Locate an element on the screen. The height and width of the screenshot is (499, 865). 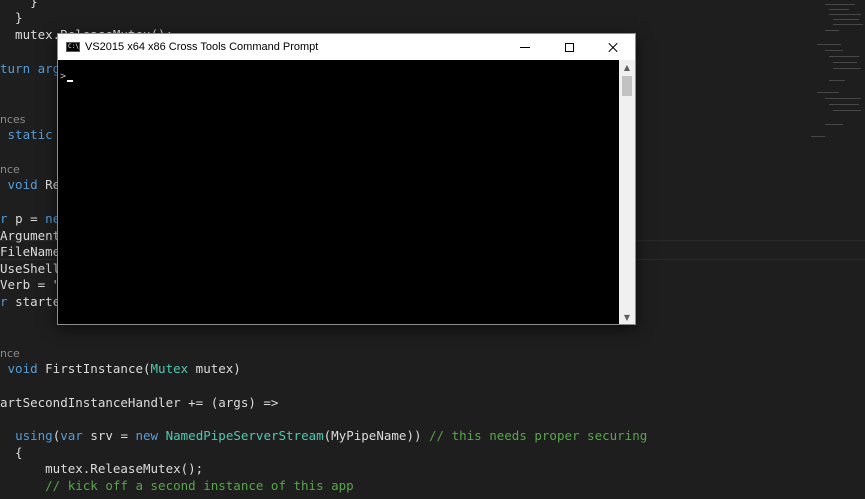
code-token: using is located at coordinates (34, 435).